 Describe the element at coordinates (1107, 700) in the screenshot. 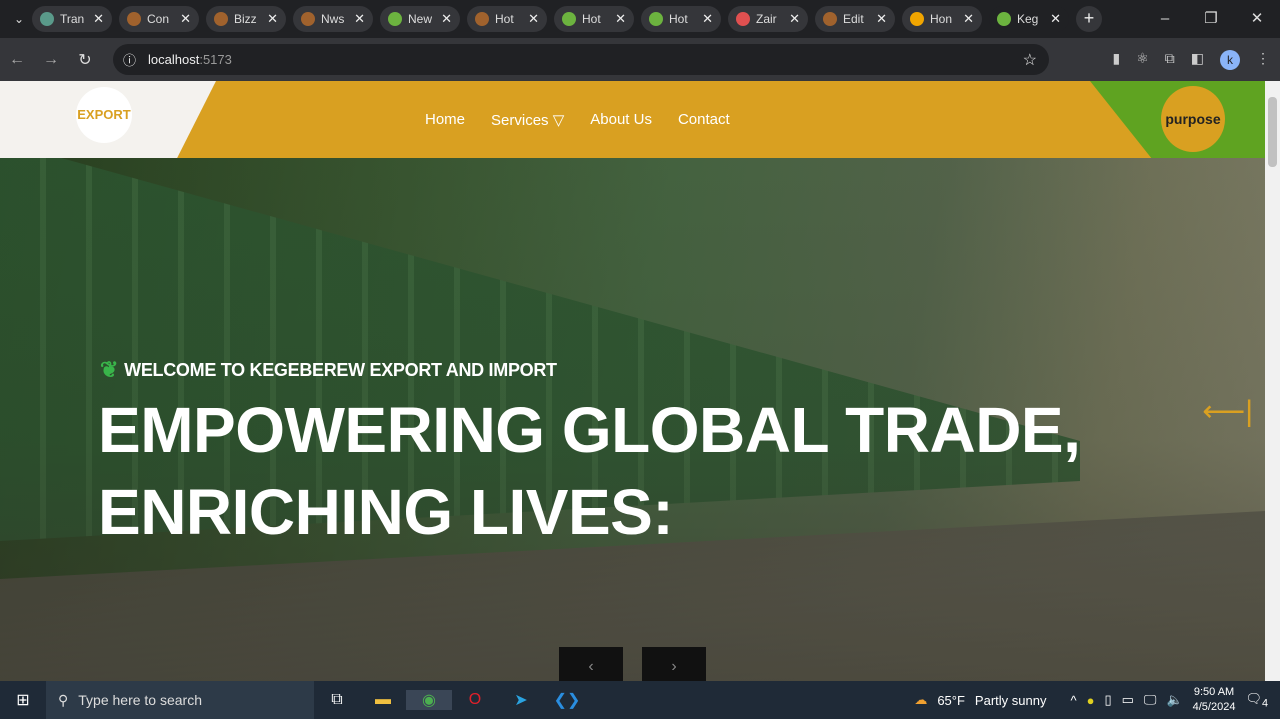

I see `meet-now-icon: ▯` at that location.